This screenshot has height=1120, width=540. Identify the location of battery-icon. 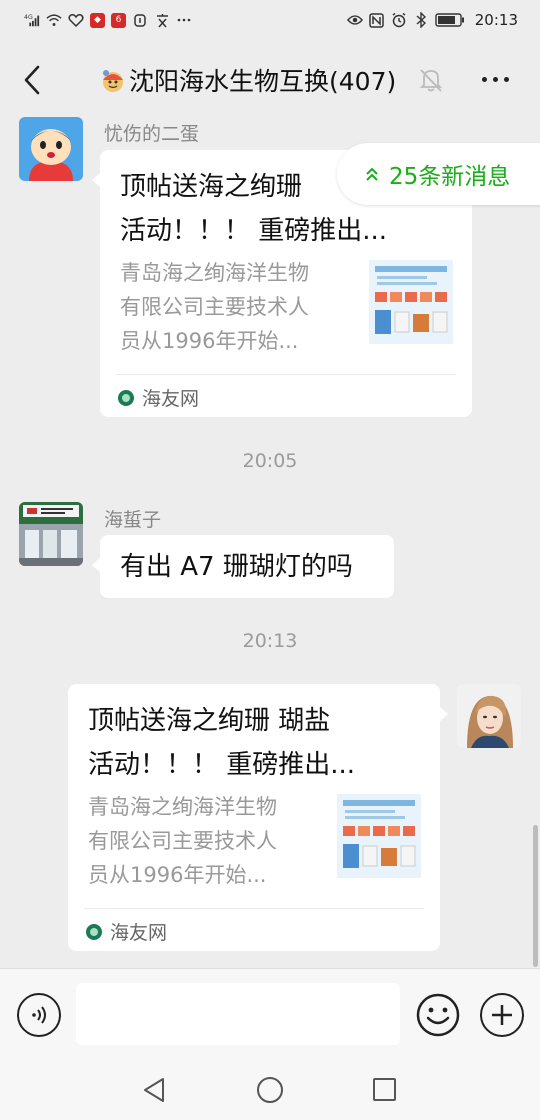
(450, 20).